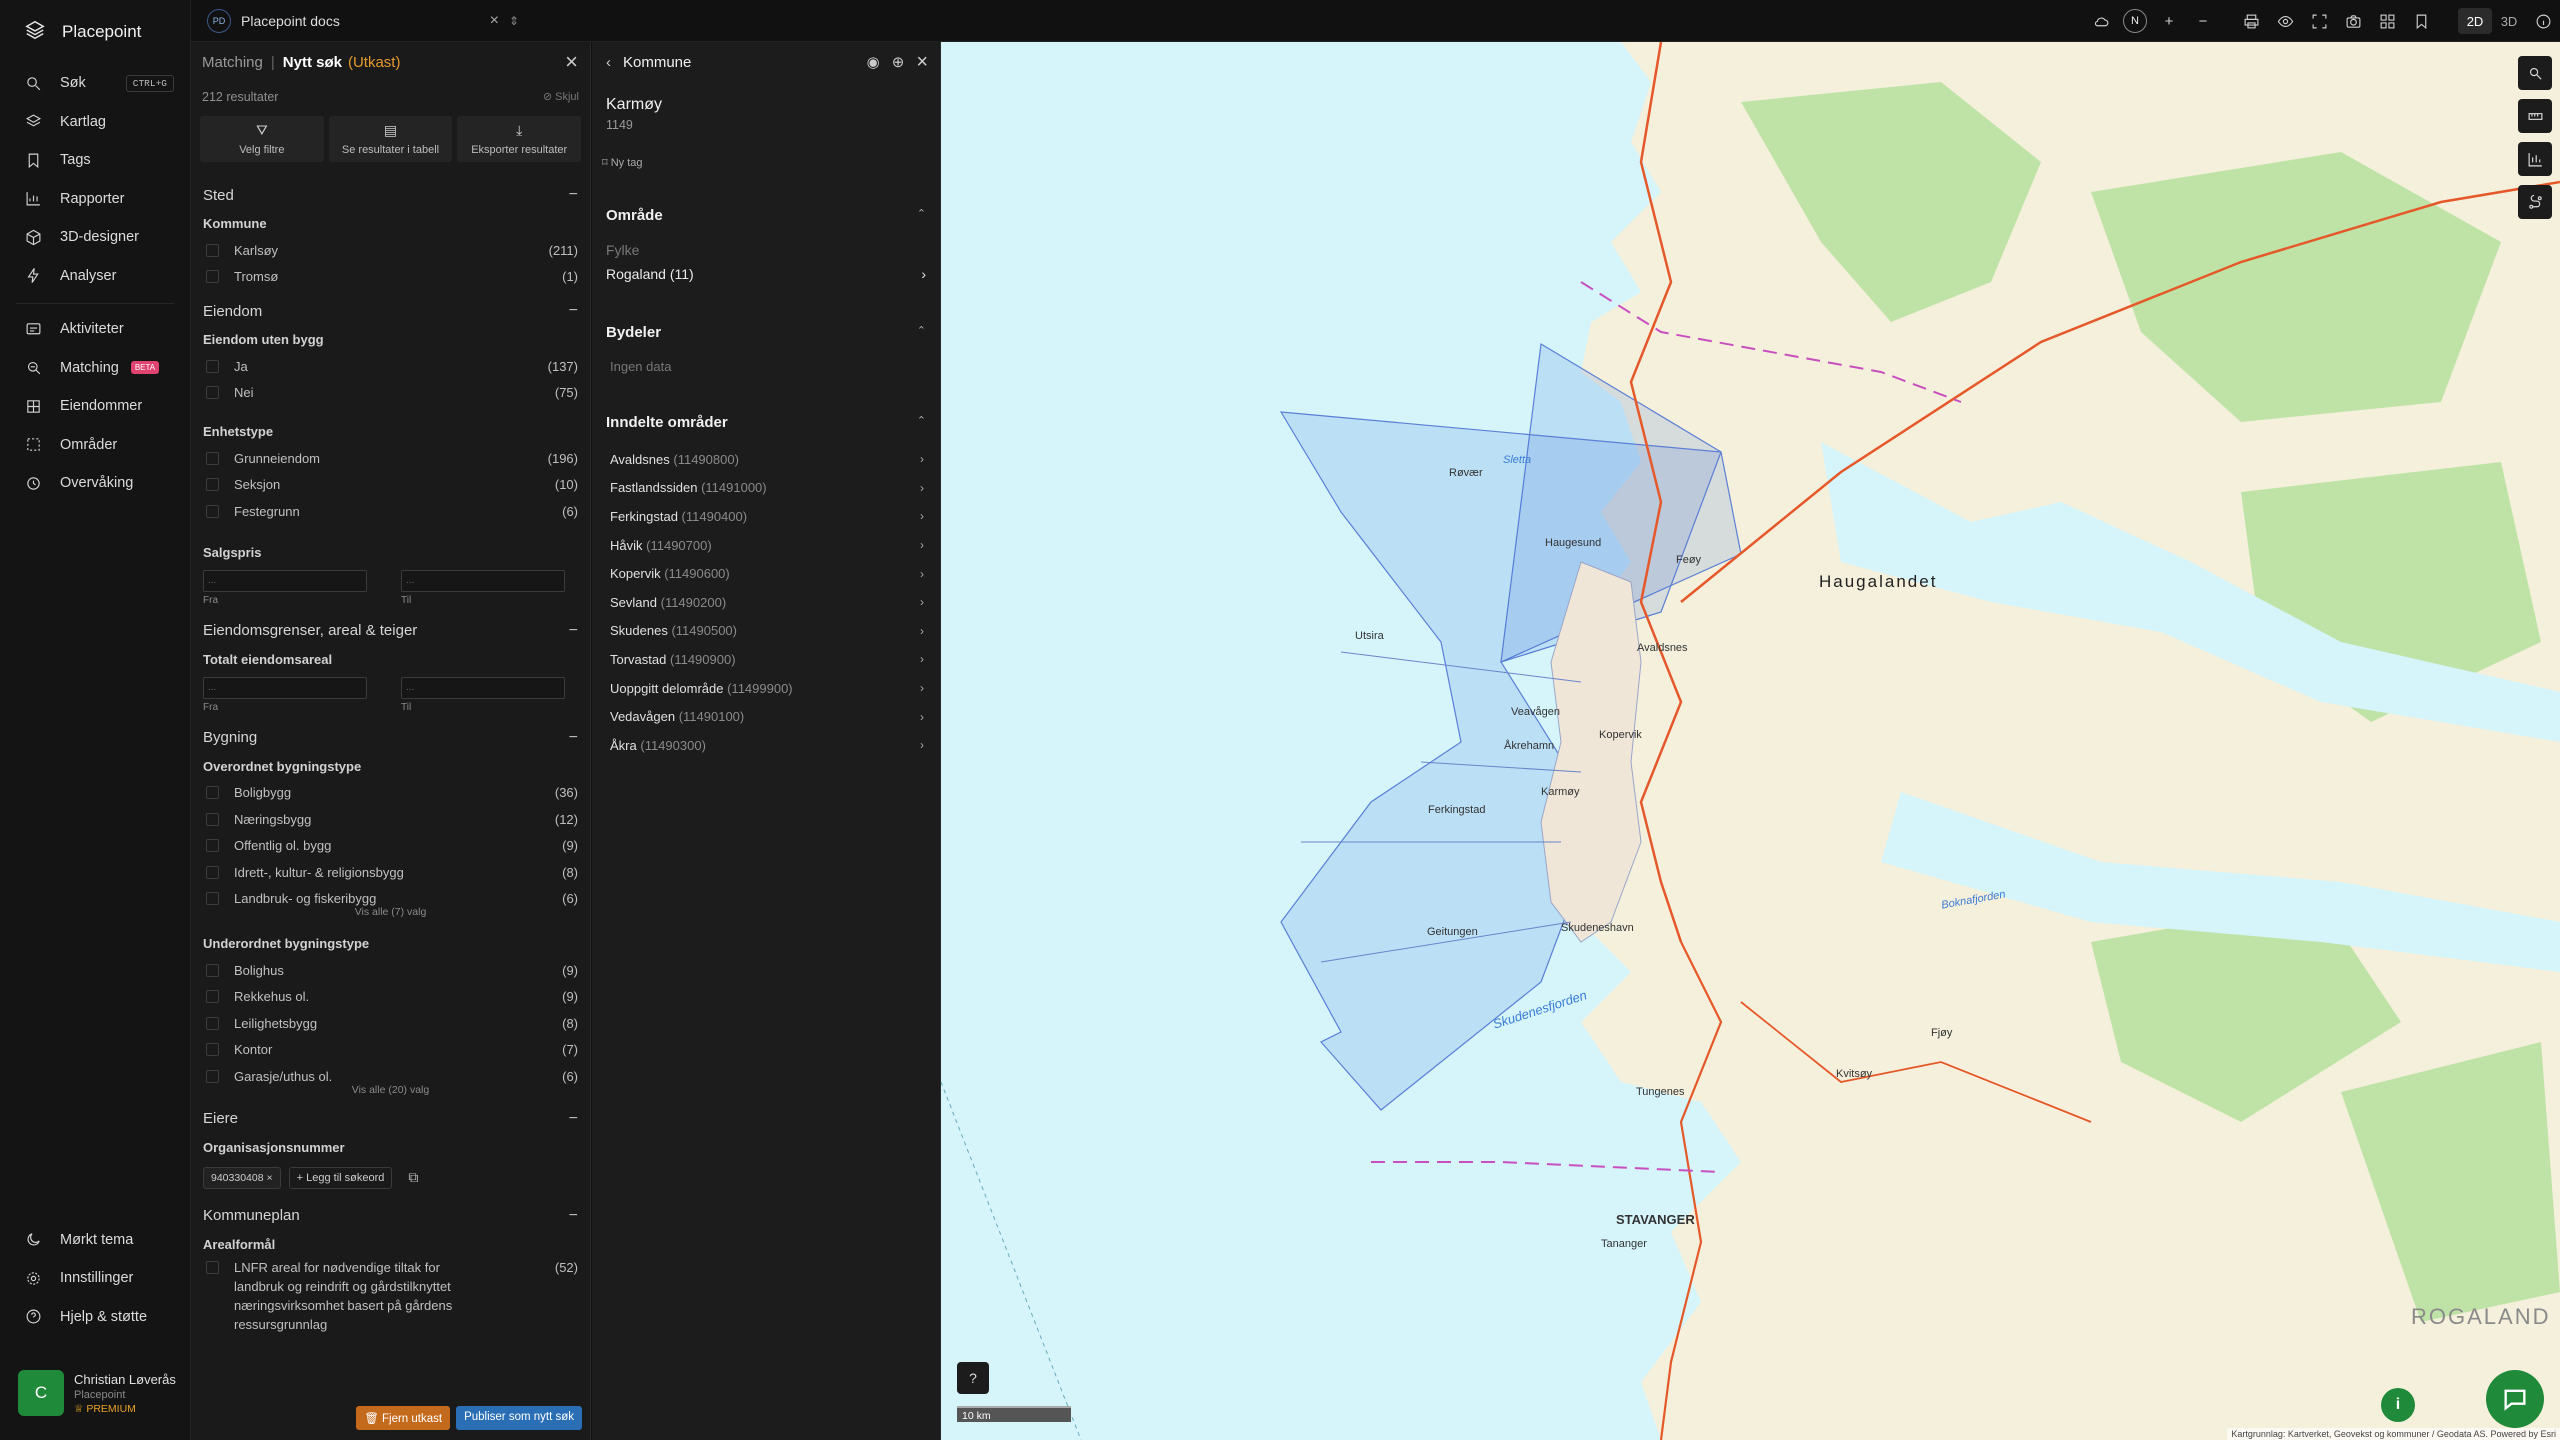 The height and width of the screenshot is (1440, 2560). I want to click on section-header: Bygning −, so click(390, 738).